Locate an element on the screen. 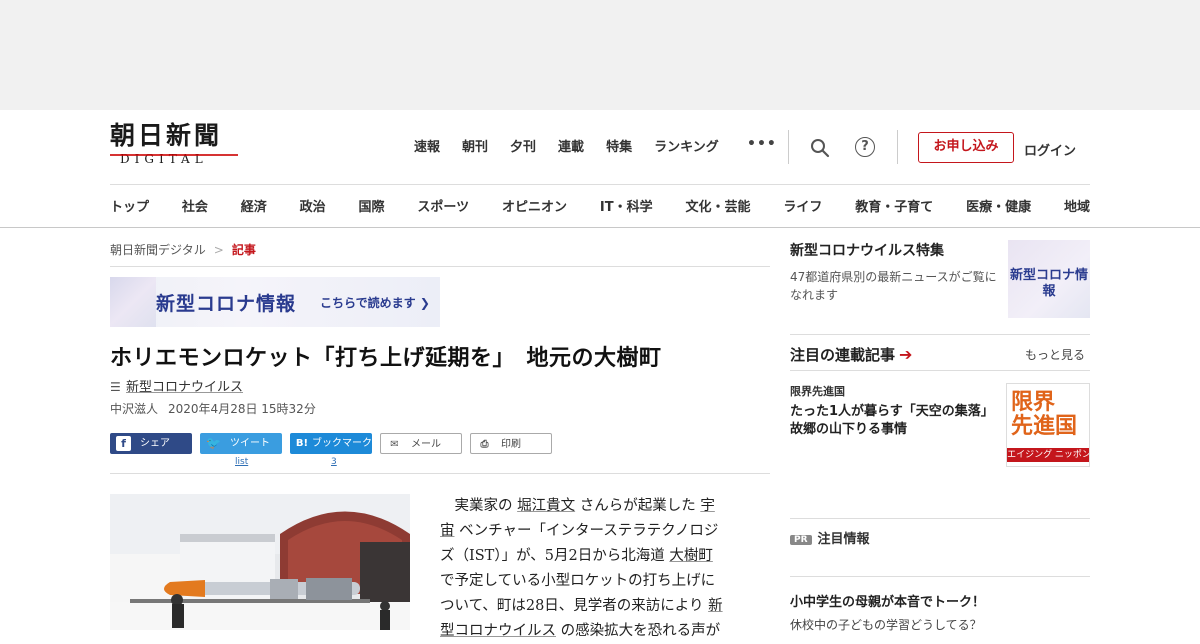  arrow-right-icon: ➔ is located at coordinates (905, 354).